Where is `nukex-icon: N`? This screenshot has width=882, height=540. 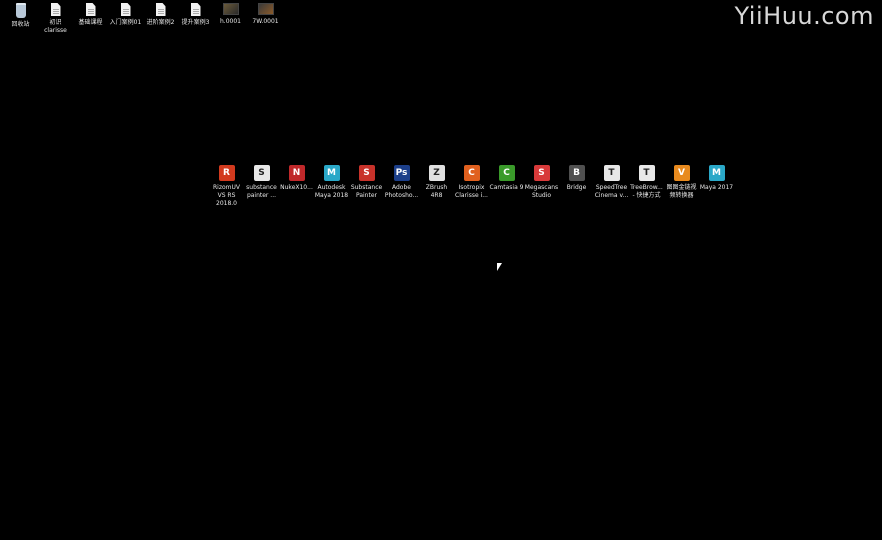
nukex-icon: N is located at coordinates (296, 173).